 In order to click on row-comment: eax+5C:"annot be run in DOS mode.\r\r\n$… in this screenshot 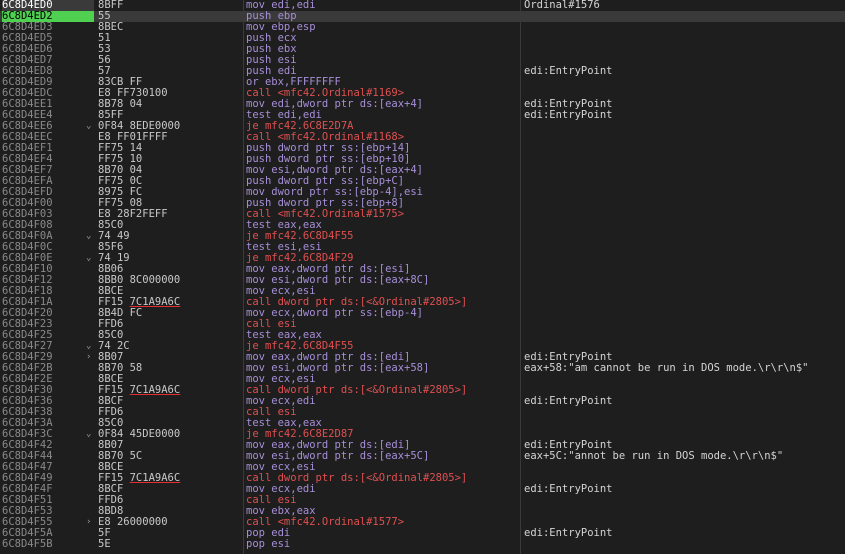, I will do `click(654, 456)`.